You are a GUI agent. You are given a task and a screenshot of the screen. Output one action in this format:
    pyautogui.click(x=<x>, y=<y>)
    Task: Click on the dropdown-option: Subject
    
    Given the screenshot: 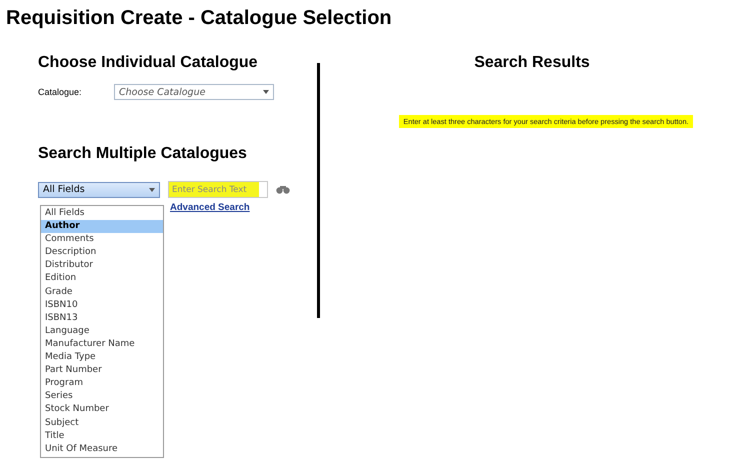 What is the action you would take?
    pyautogui.click(x=102, y=423)
    